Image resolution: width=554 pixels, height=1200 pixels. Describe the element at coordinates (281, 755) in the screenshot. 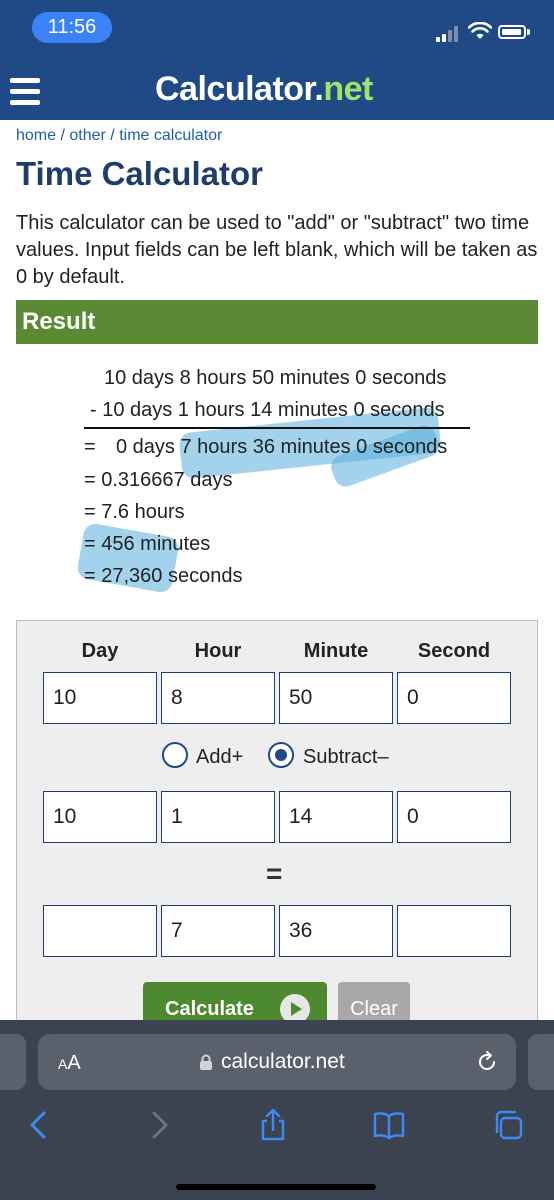

I see `subtract-radio` at that location.